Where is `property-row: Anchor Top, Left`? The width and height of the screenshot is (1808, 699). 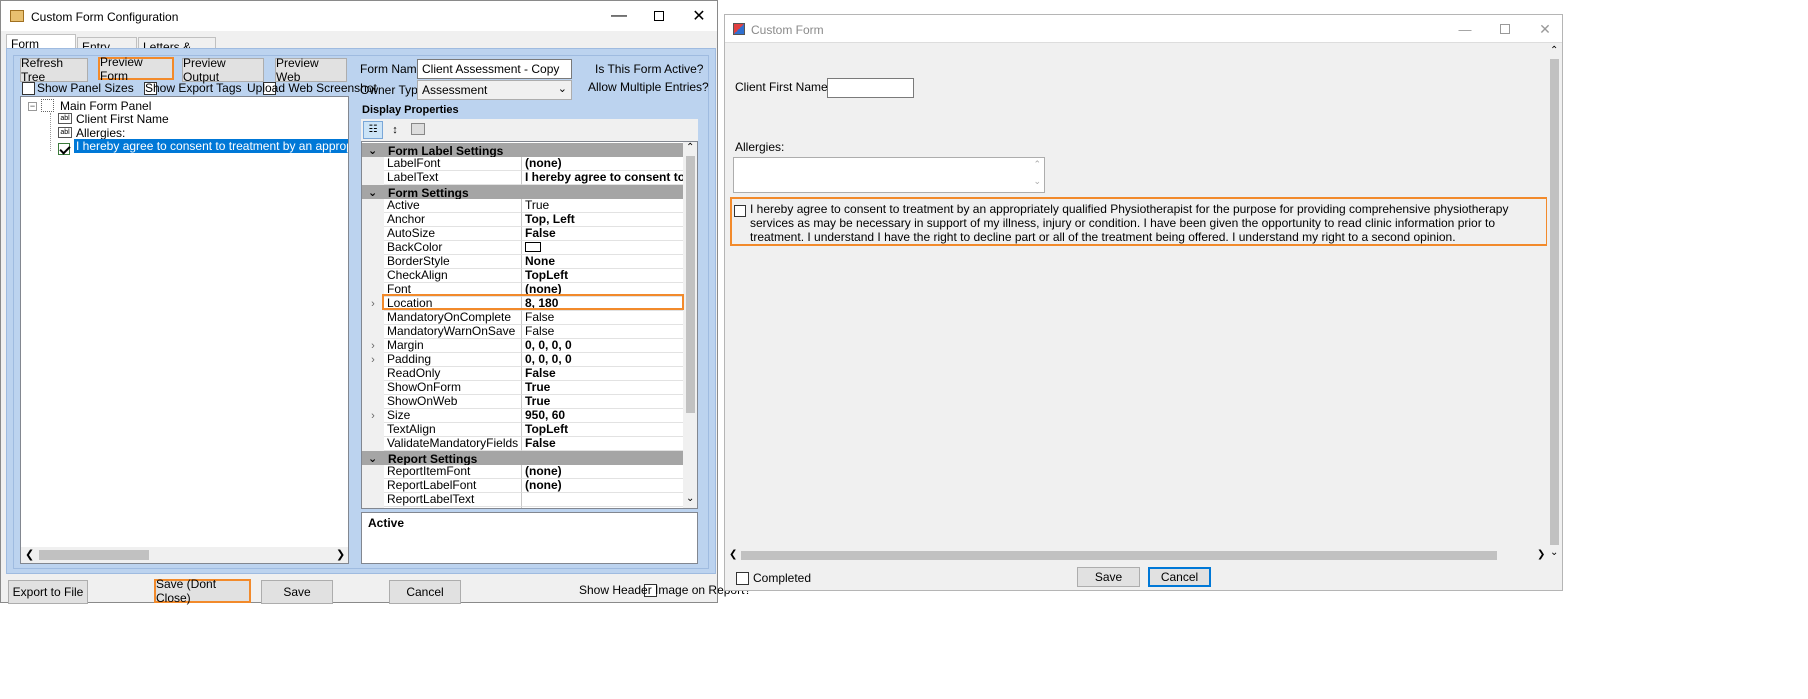
property-row: Anchor Top, Left is located at coordinates (523, 220).